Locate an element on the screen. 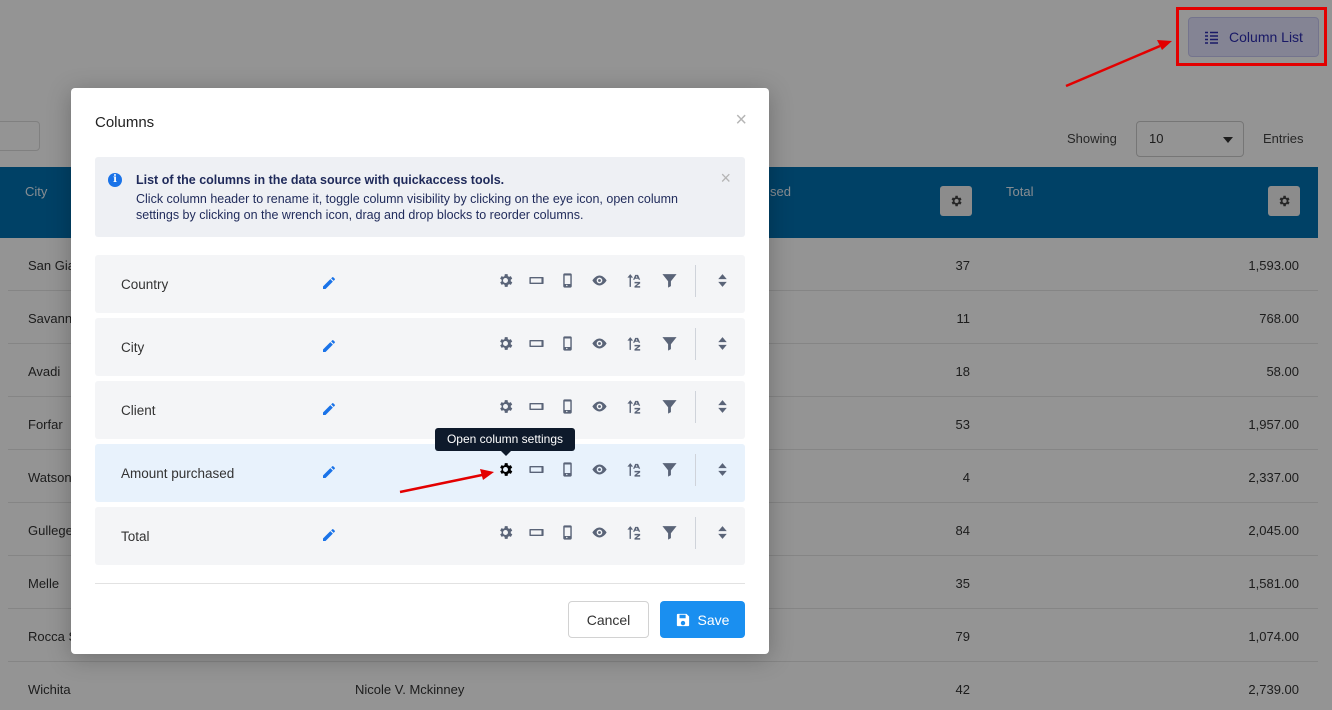  tooltip: Open column settings is located at coordinates (505, 442).